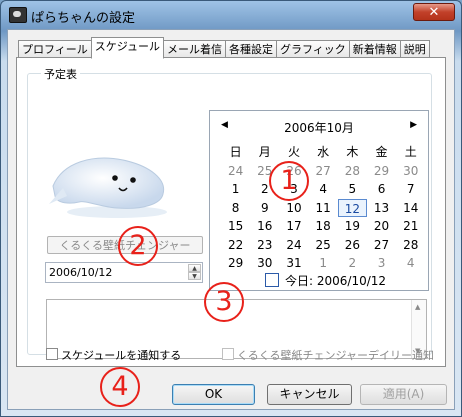 This screenshot has width=462, height=417. What do you see at coordinates (83, 18) in the screenshot?
I see `window-title: ぱらちゃんの設定` at bounding box center [83, 18].